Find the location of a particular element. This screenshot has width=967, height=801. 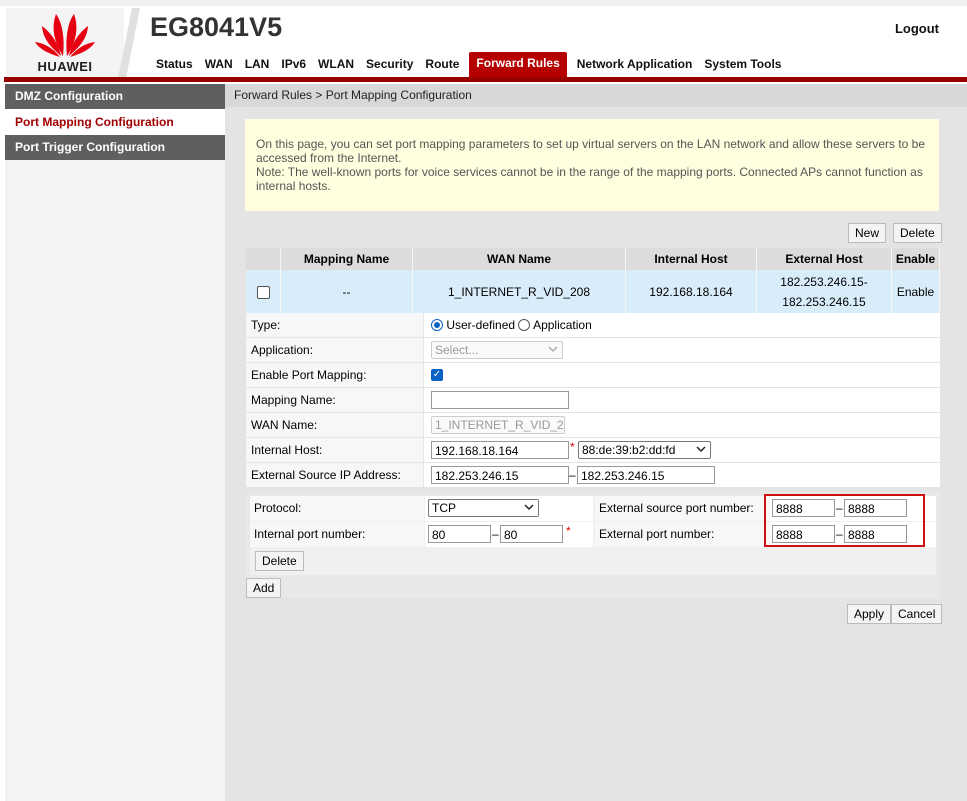

internal-host-cell: 192.168.18.164 * 88:de:39:b2:dd:fd is located at coordinates (682, 450).